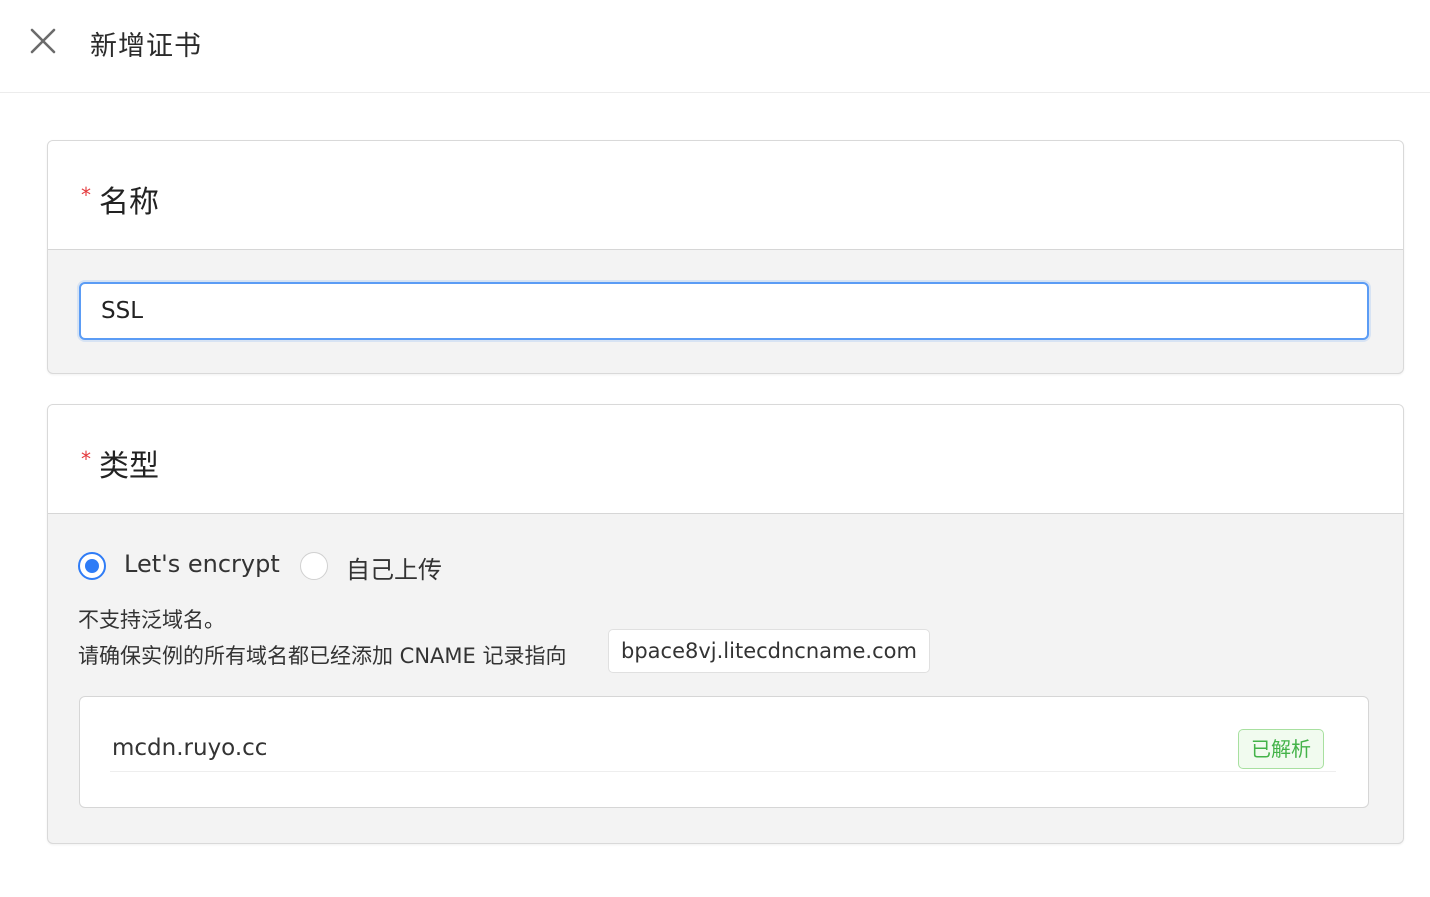 Image resolution: width=1430 pixels, height=897 pixels. Describe the element at coordinates (322, 656) in the screenshot. I see `cname-note: 请确保实例的所有域名都已经添加 CNAME 记录指向` at that location.